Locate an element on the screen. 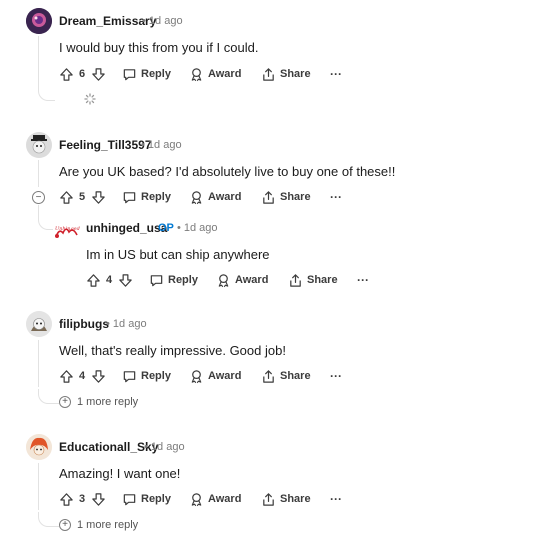 Image resolution: width=550 pixels, height=536 pixels. comment-actions: 6 Reply Award Share ··· is located at coordinates (209, 74).